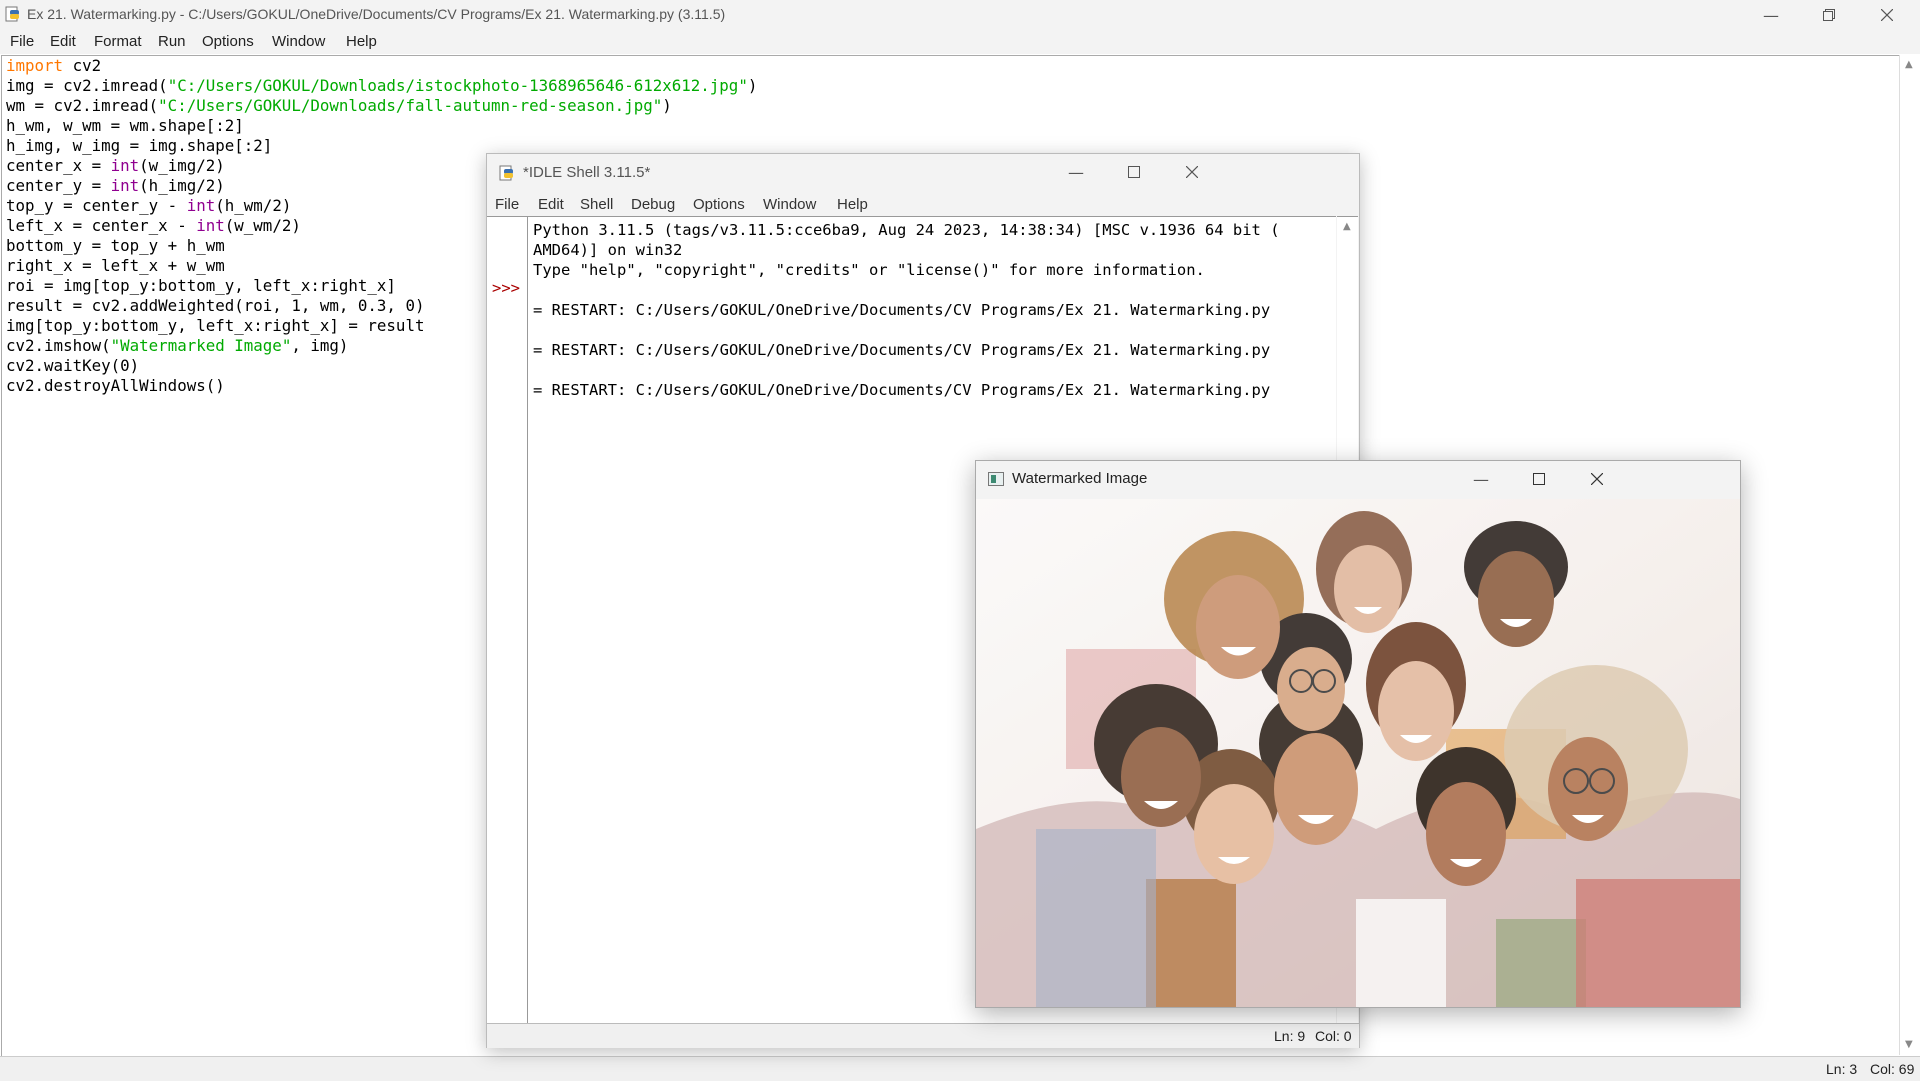 Image resolution: width=1920 pixels, height=1081 pixels. I want to click on shell-title: *IDLE Shell 3.11.5*, so click(587, 172).